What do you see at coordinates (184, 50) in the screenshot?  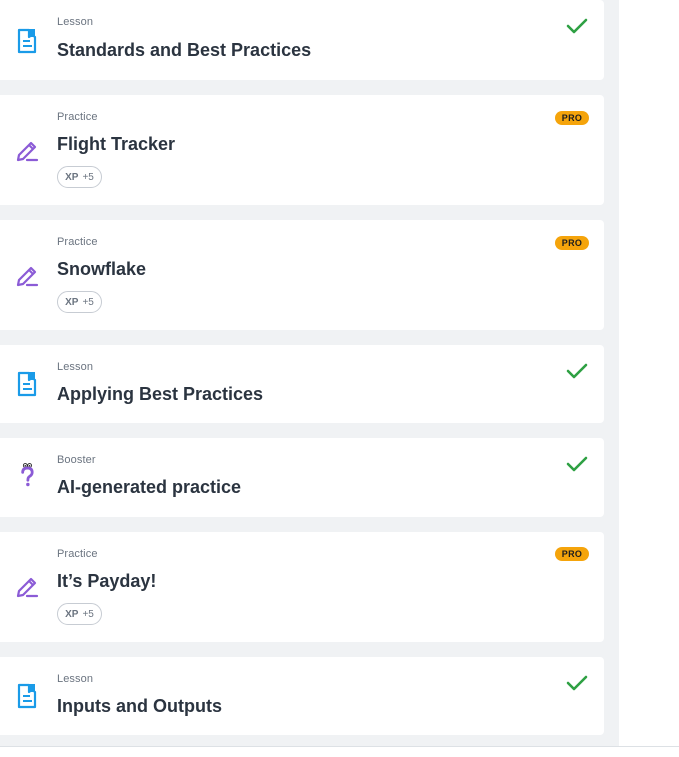 I see `item-title: Standards and Best Practices` at bounding box center [184, 50].